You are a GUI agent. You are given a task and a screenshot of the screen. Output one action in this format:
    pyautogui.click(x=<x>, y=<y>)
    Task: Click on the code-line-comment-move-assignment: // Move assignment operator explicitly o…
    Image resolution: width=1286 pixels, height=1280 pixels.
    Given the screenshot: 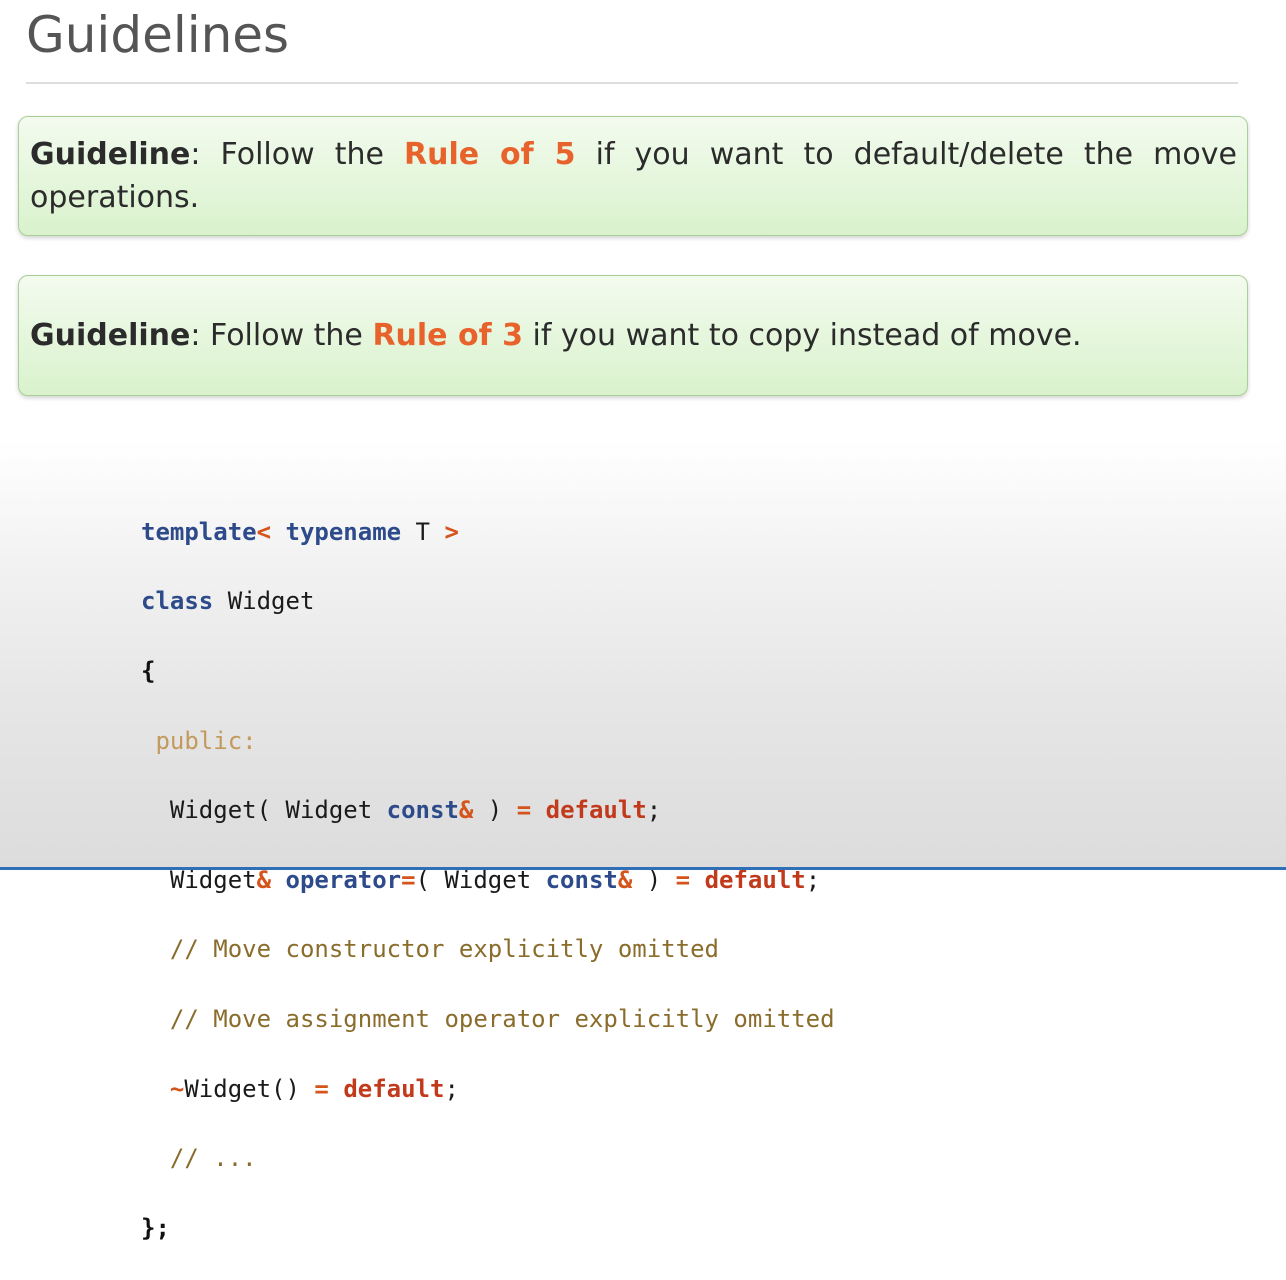 What is the action you would take?
    pyautogui.click(x=488, y=1019)
    